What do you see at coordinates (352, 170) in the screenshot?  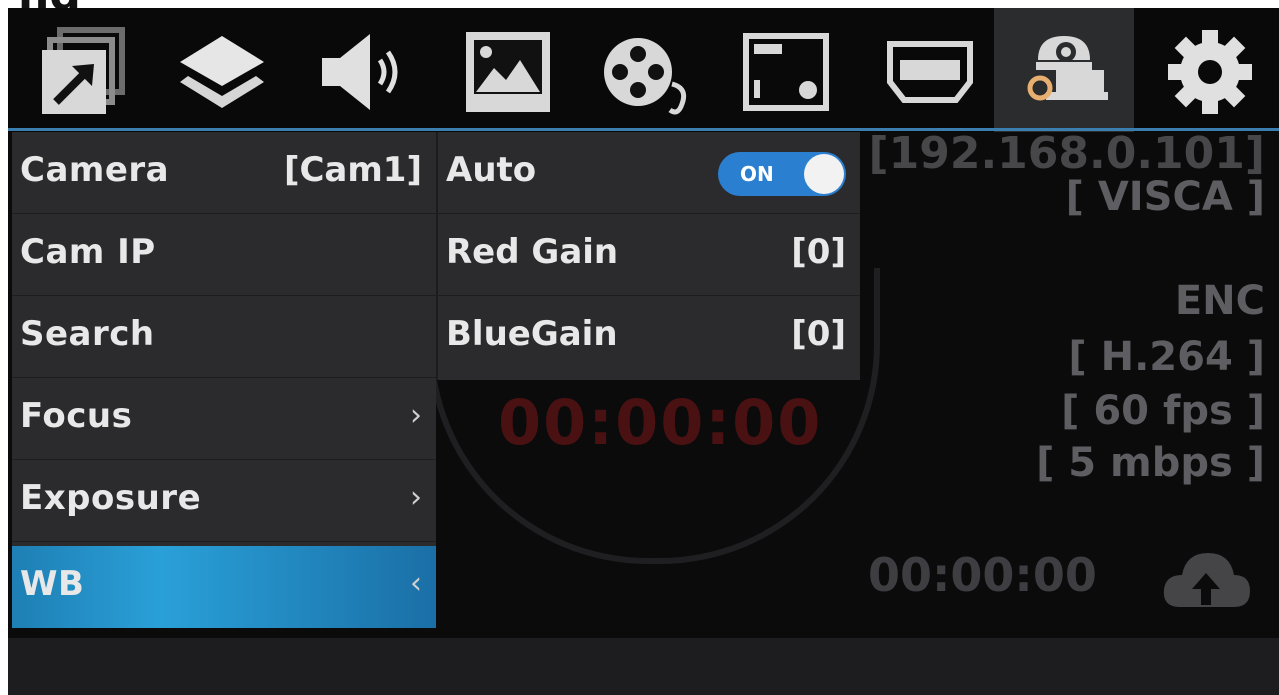 I see `camera-value: [Cam1]` at bounding box center [352, 170].